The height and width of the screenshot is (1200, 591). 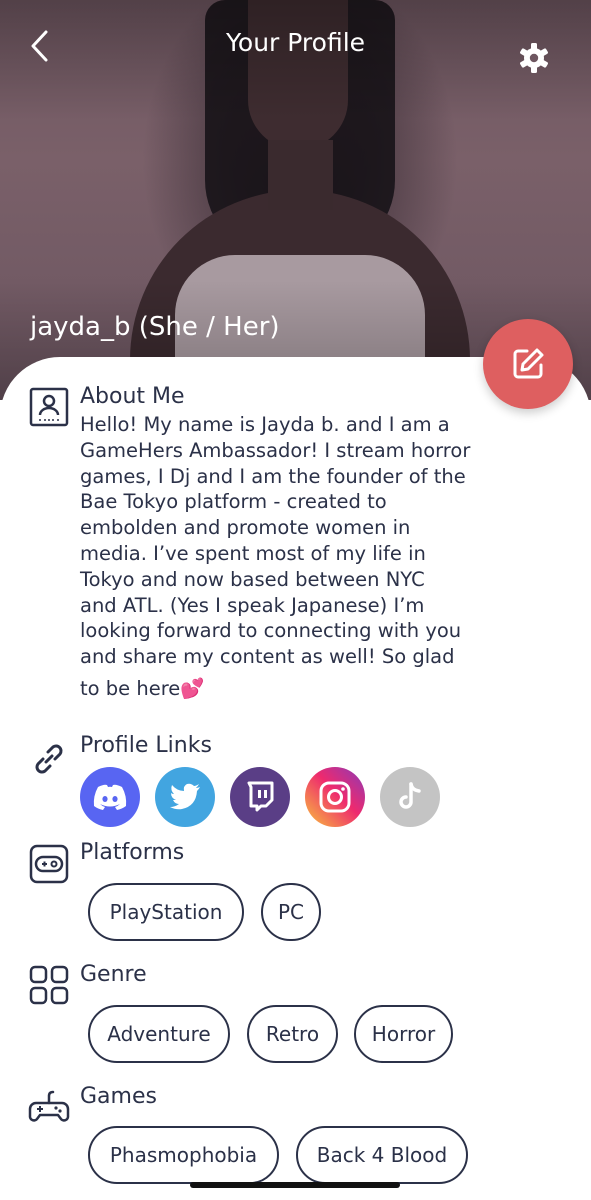 What do you see at coordinates (155, 327) in the screenshot?
I see `profile-username: jayda_b (She / Her)` at bounding box center [155, 327].